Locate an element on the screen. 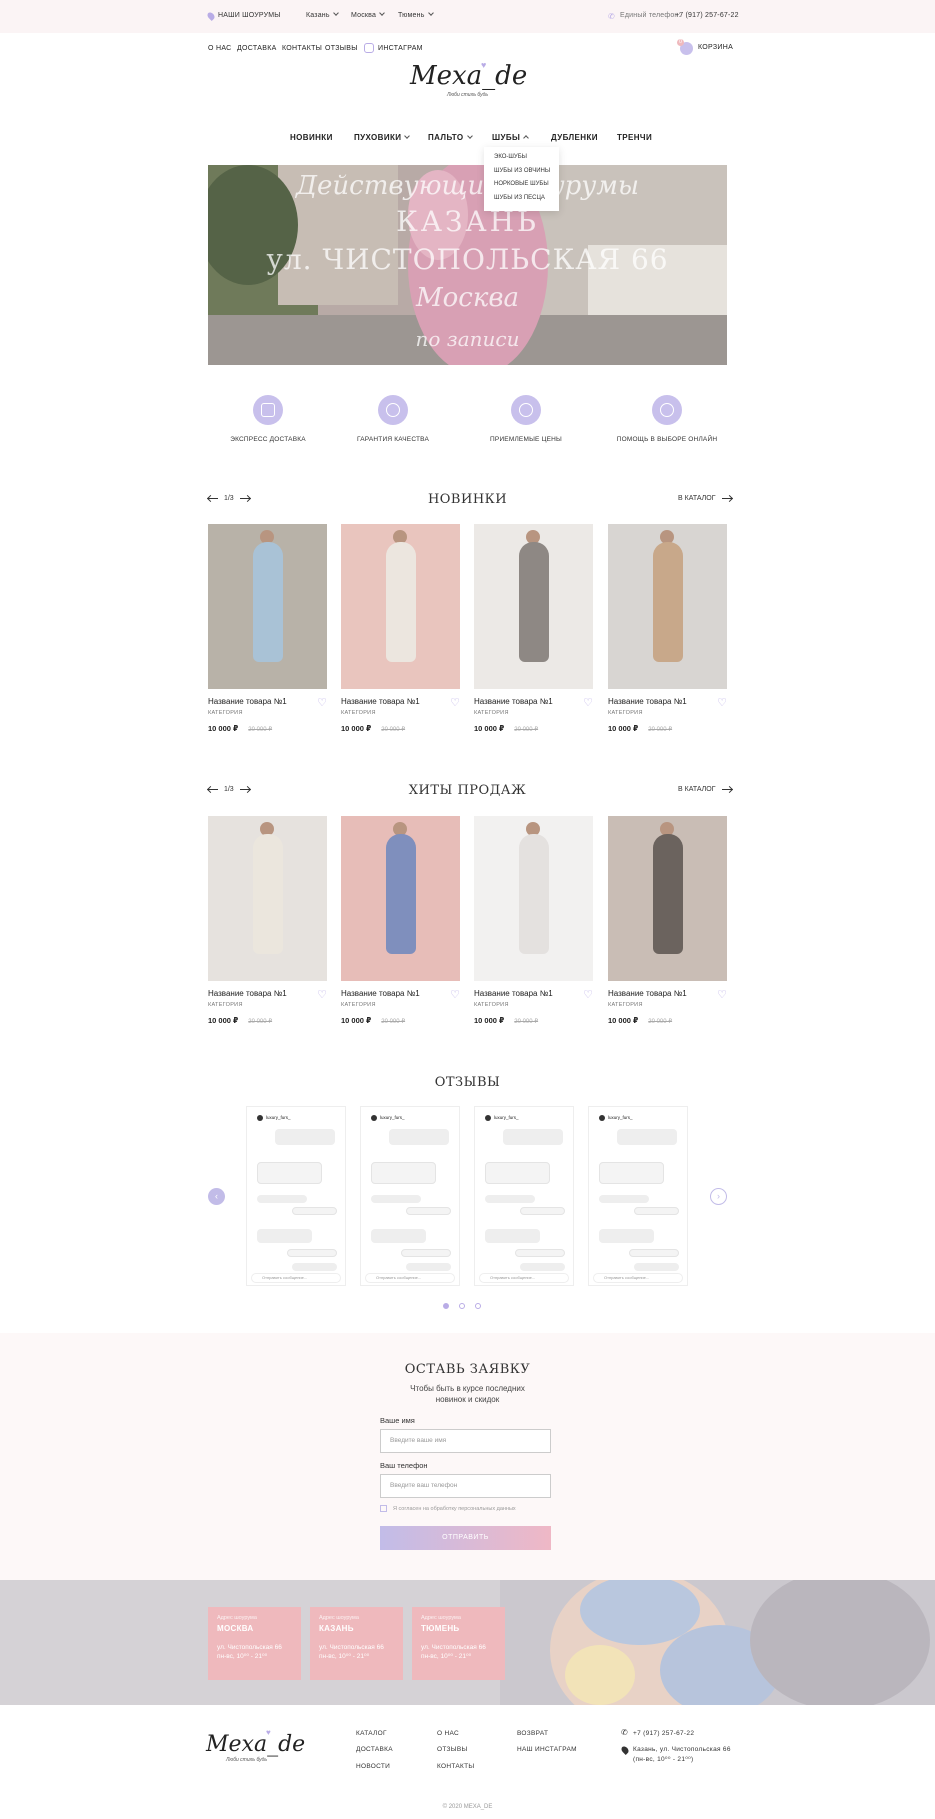 The width and height of the screenshot is (935, 1819). nav-link-contacts: КОНТАКТЫ is located at coordinates (302, 48).